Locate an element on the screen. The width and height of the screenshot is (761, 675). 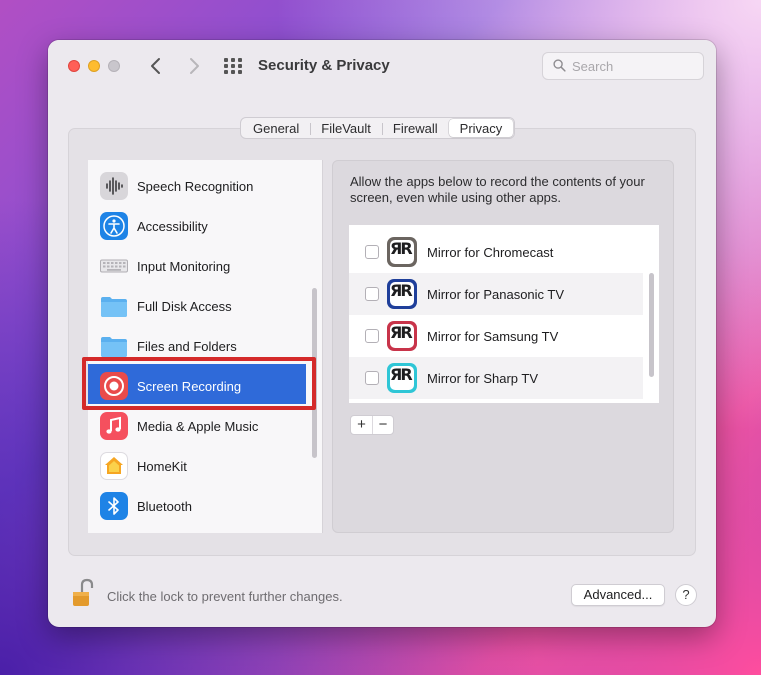
sidebar-item-label: HomeKit is located at coordinates (162, 466).